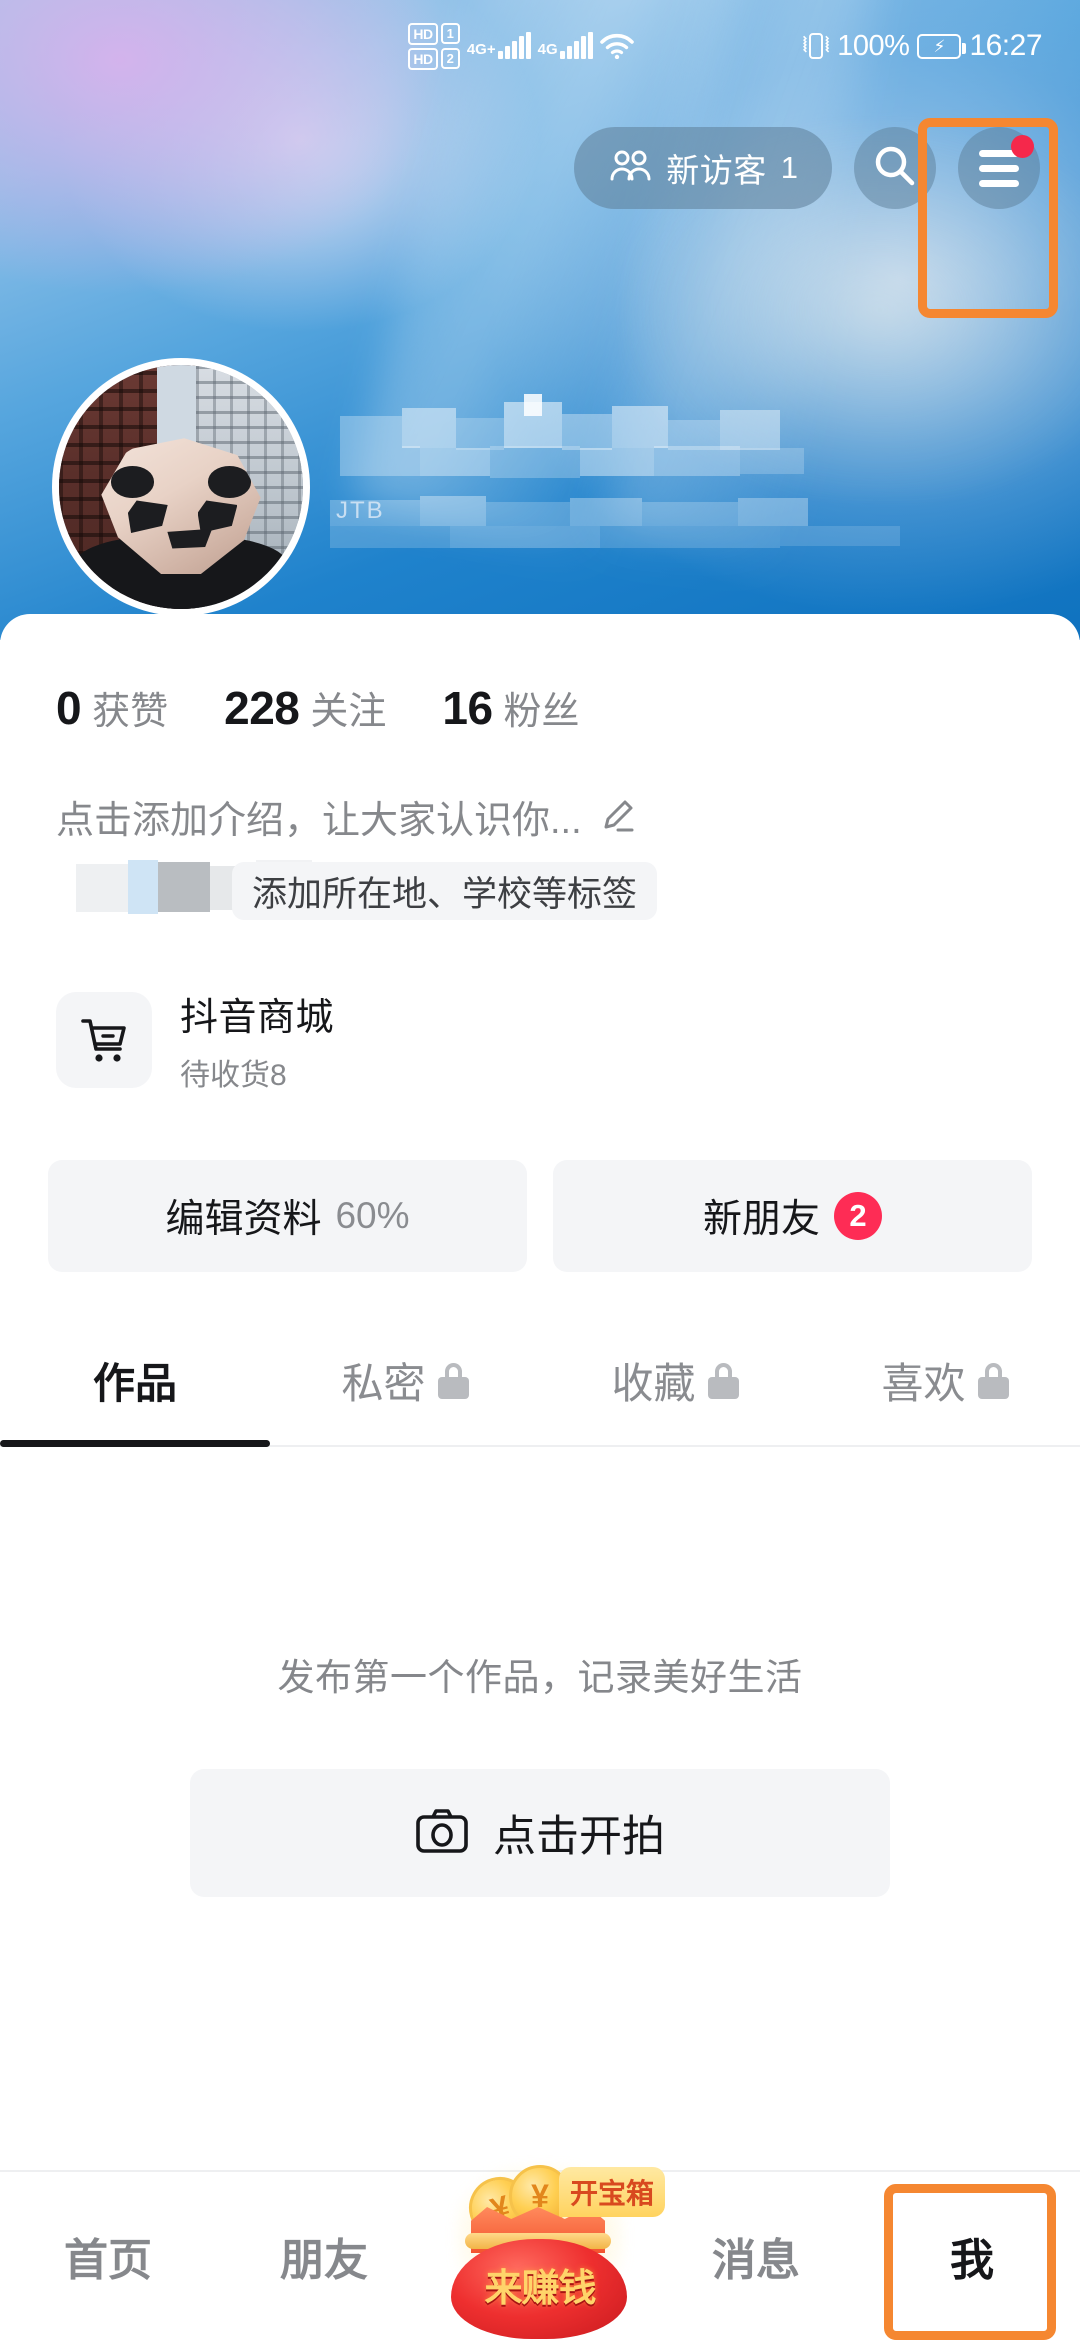 This screenshot has width=1080, height=2341. I want to click on start-shooting-button: 点击开拍, so click(540, 1833).